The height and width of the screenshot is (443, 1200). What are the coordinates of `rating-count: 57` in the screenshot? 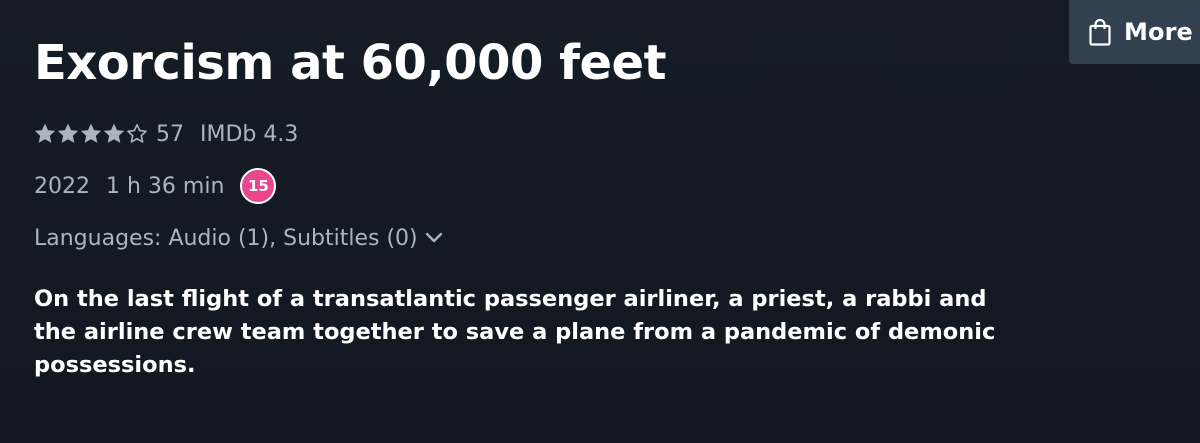 It's located at (170, 134).